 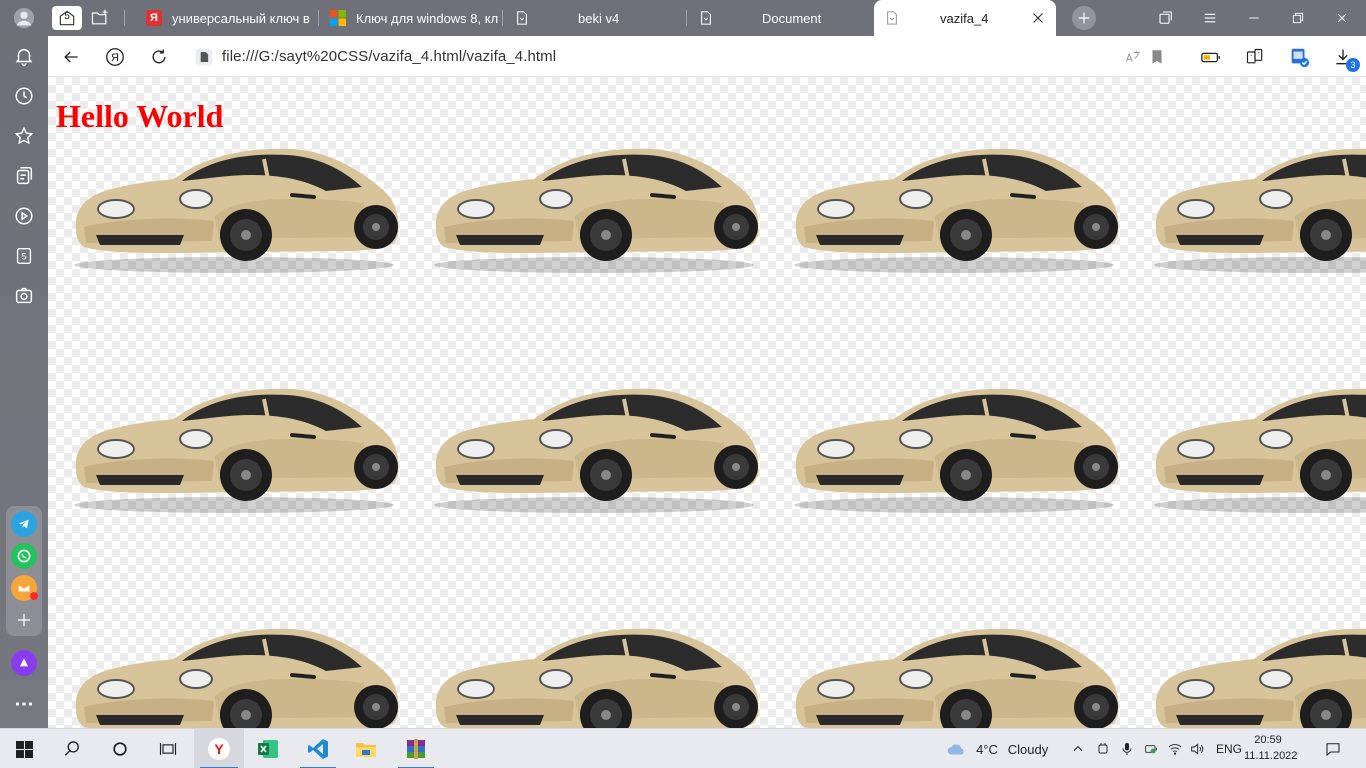 I want to click on tab-vazifa-4: vazifa_4, so click(x=965, y=18).